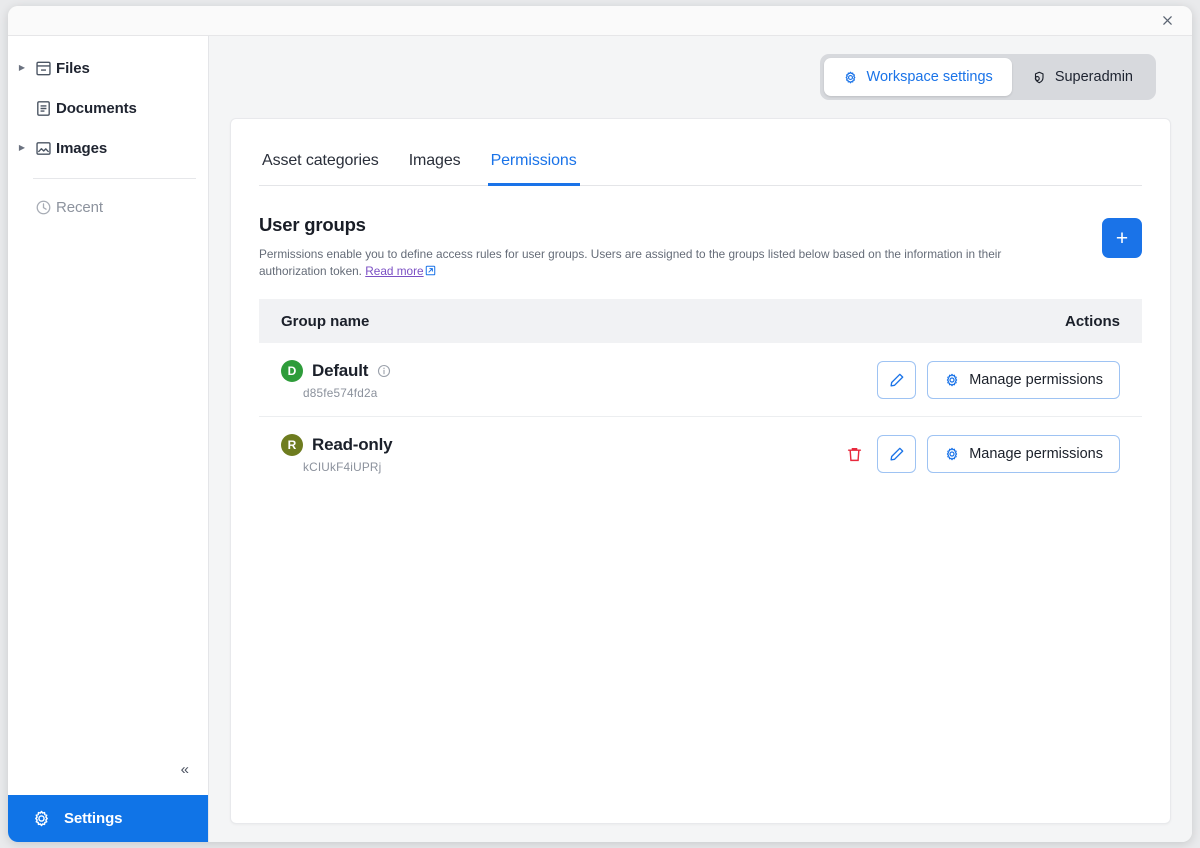 This screenshot has width=1200, height=848. Describe the element at coordinates (700, 152) in the screenshot. I see `settings-tabs: Asset categories Images Permissions` at that location.